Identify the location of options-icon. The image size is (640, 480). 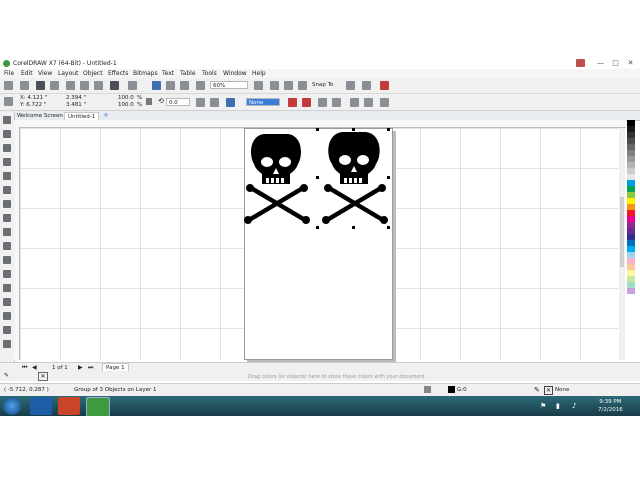
(350, 85).